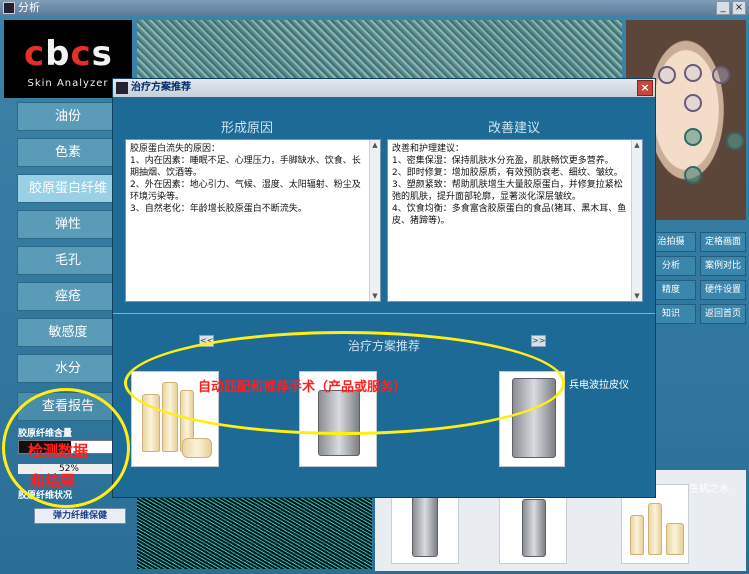 This screenshot has width=749, height=574. What do you see at coordinates (197, 448) in the screenshot?
I see `cream-jar-image` at bounding box center [197, 448].